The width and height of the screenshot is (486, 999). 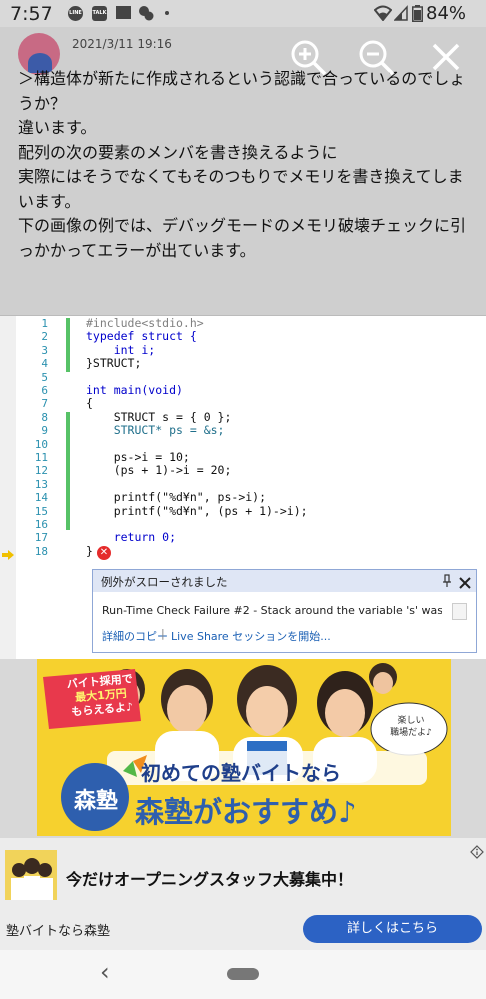 What do you see at coordinates (122, 44) in the screenshot?
I see `post-date: 2021/3/11 19:16` at bounding box center [122, 44].